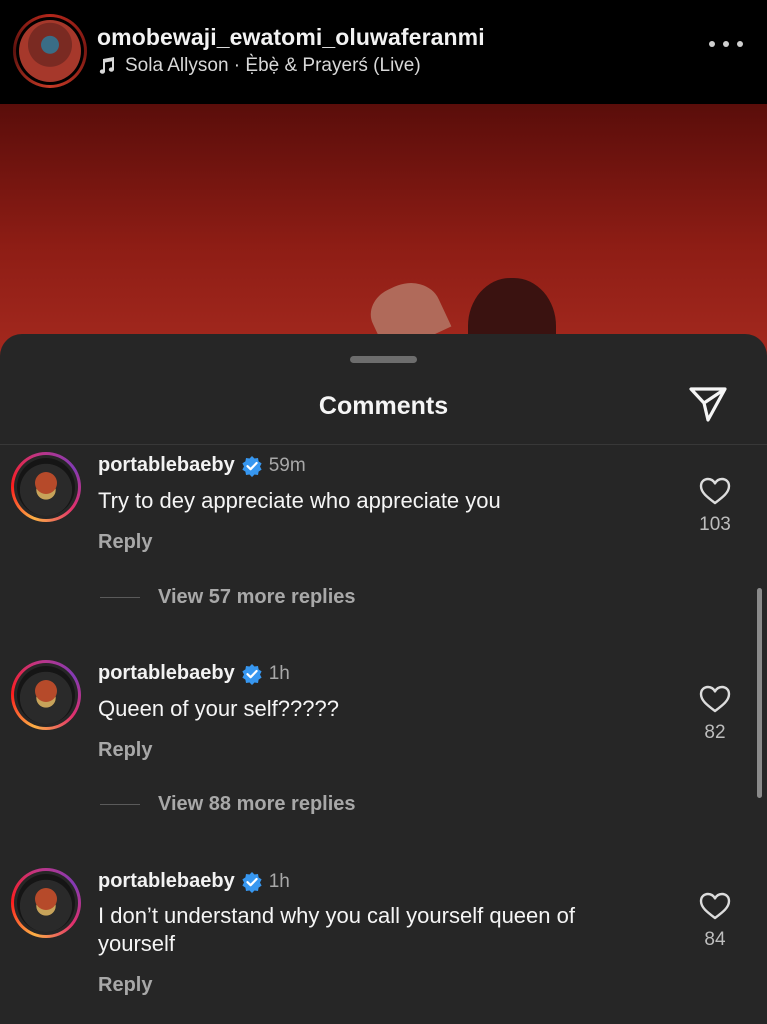  Describe the element at coordinates (287, 465) in the screenshot. I see `comment-time: 59m` at that location.